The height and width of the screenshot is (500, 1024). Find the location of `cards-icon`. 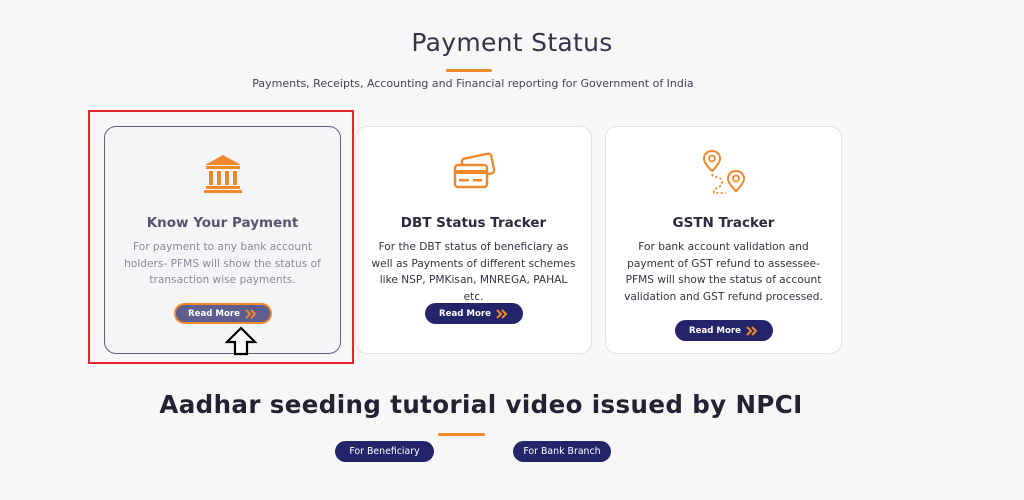

cards-icon is located at coordinates (473, 173).